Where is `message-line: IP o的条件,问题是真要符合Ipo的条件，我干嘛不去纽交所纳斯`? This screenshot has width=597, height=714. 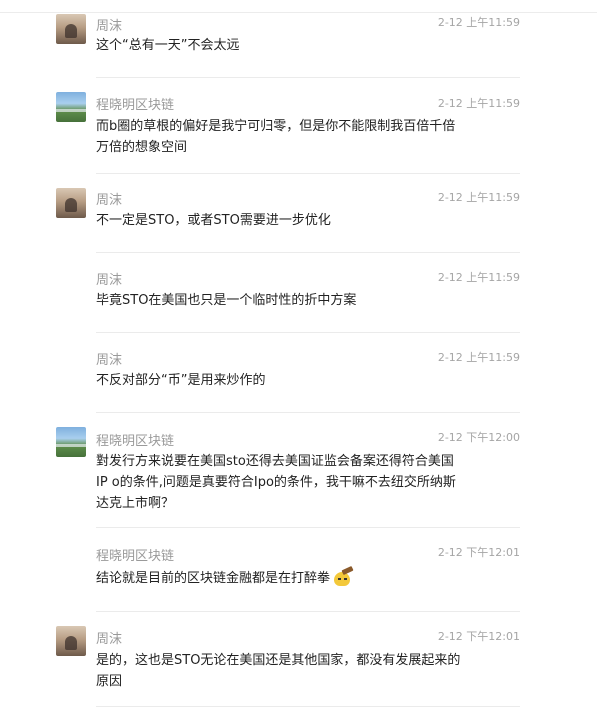 message-line: IP o的条件,问题是真要符合Ipo的条件，我干嘛不去纽交所纳斯 is located at coordinates (276, 482).